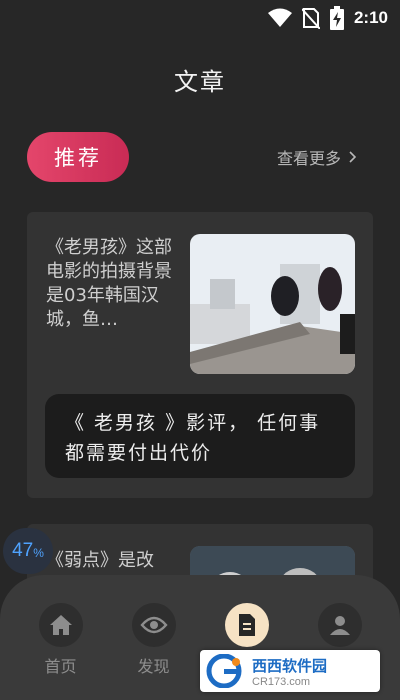 The width and height of the screenshot is (400, 700). What do you see at coordinates (279, 18) in the screenshot?
I see `wifi-icon` at bounding box center [279, 18].